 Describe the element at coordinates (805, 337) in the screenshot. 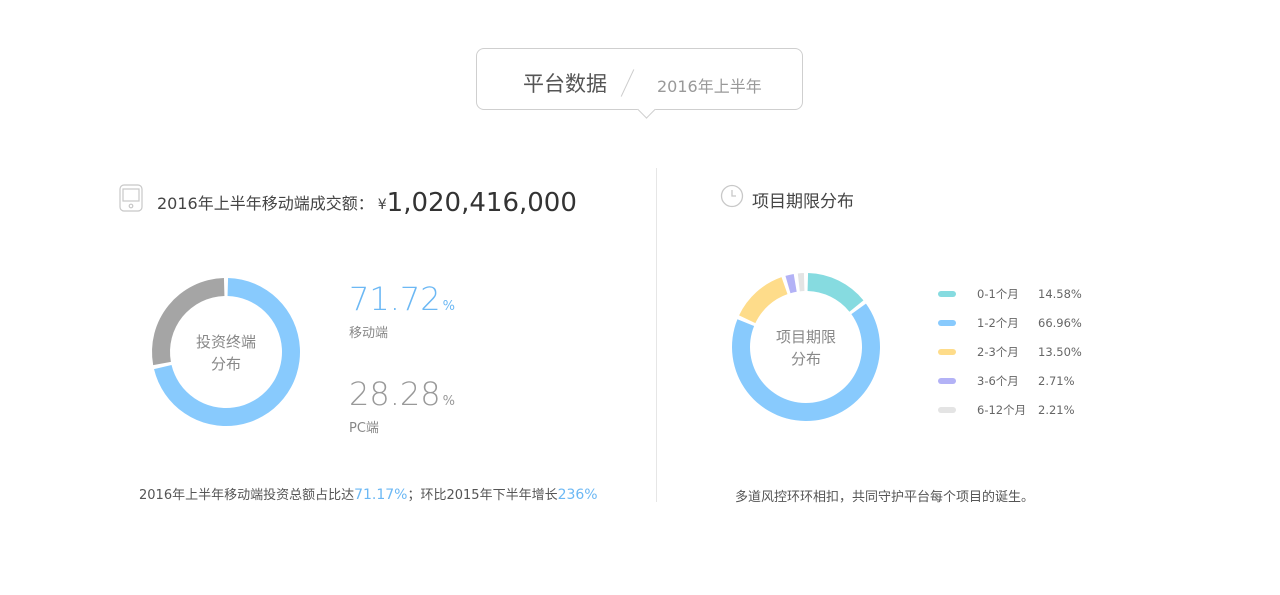

I see `term-donut-label-line1: 项目期限` at that location.